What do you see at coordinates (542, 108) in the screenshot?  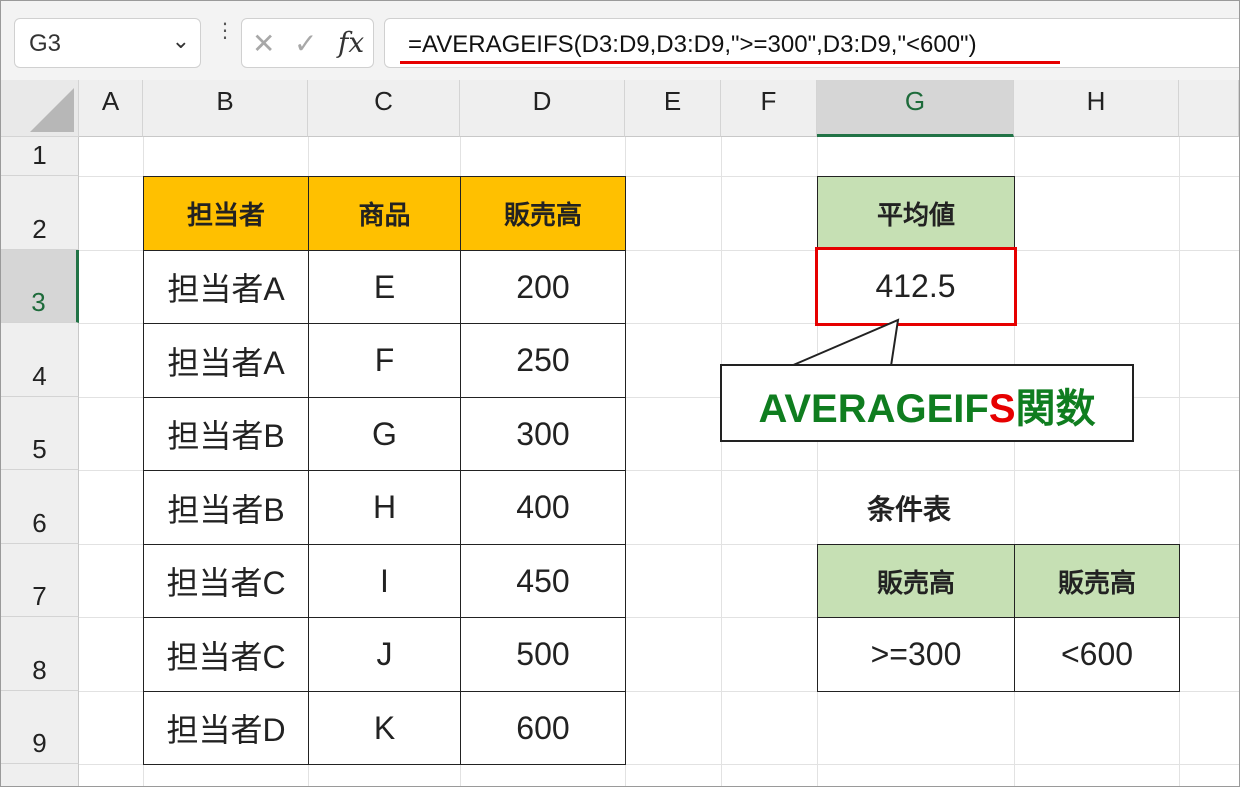 I see `column-header-d: D` at bounding box center [542, 108].